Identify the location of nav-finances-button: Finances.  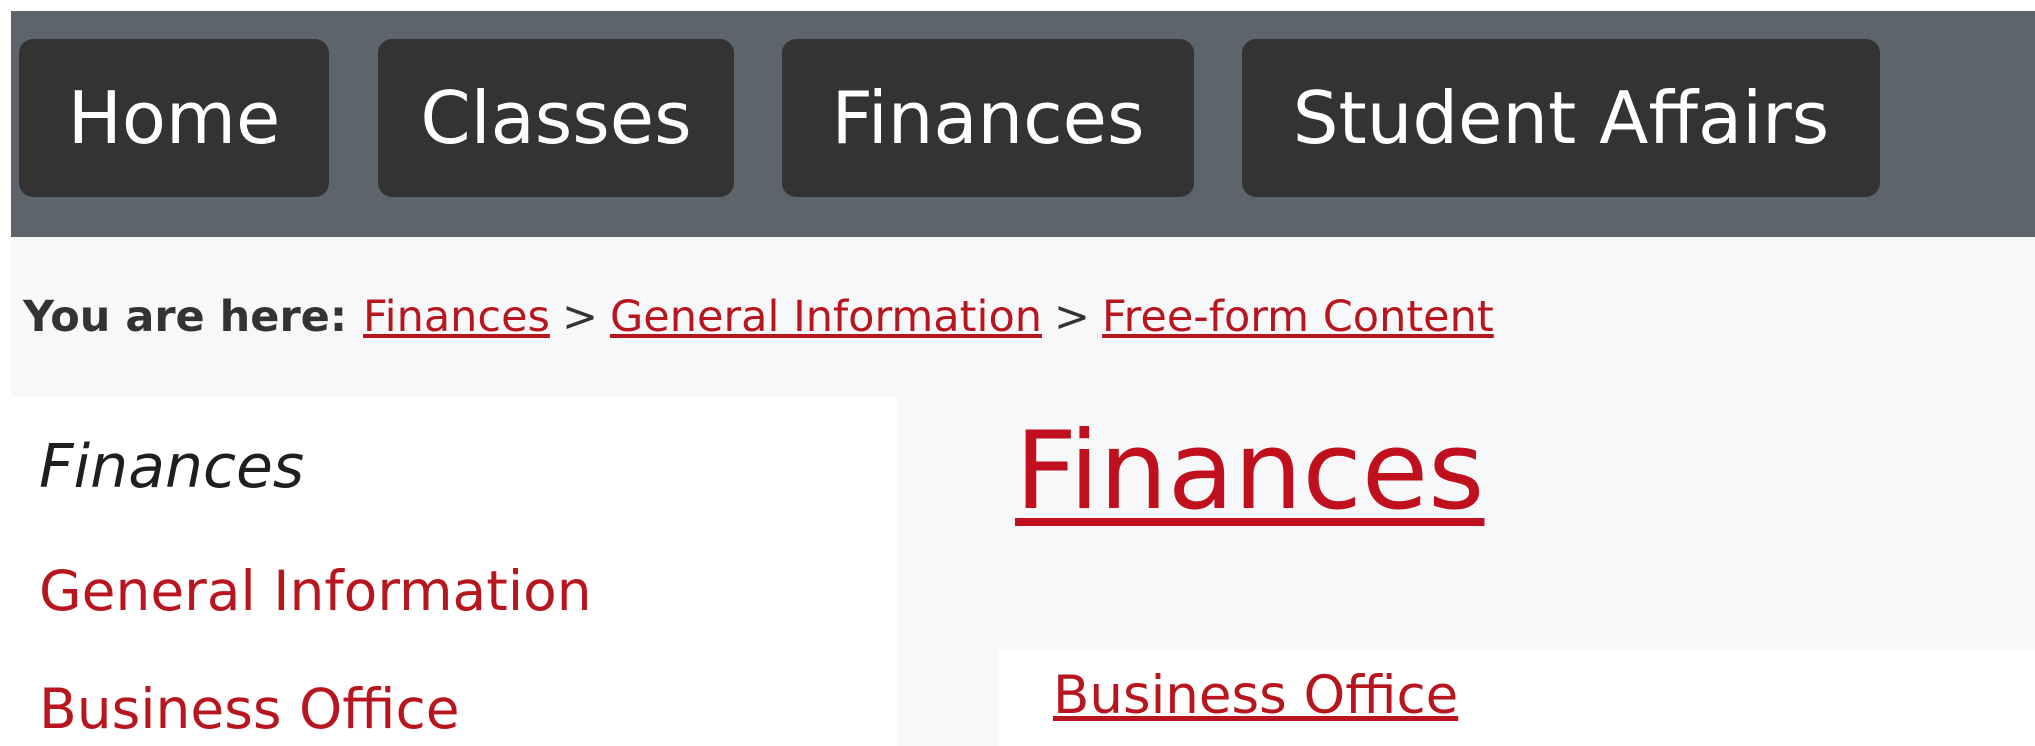
(988, 118).